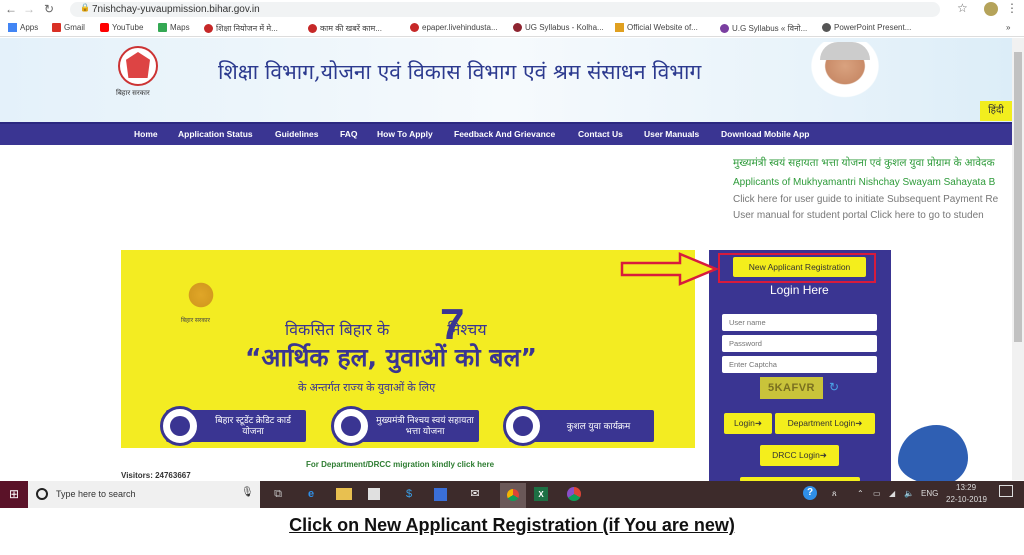 Image resolution: width=1024 pixels, height=555 pixels. Describe the element at coordinates (367, 388) in the screenshot. I see `banner-subline: के अन्तर्गत राज्य के युवाओं के लिए` at that location.